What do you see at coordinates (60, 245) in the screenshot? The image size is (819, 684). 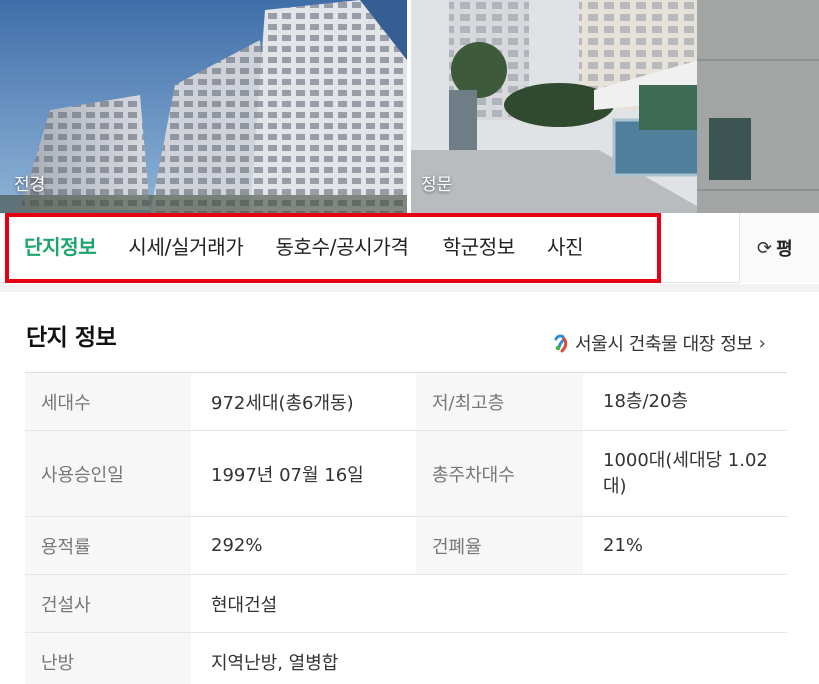 I see `tab-complex-info: 단지정보` at bounding box center [60, 245].